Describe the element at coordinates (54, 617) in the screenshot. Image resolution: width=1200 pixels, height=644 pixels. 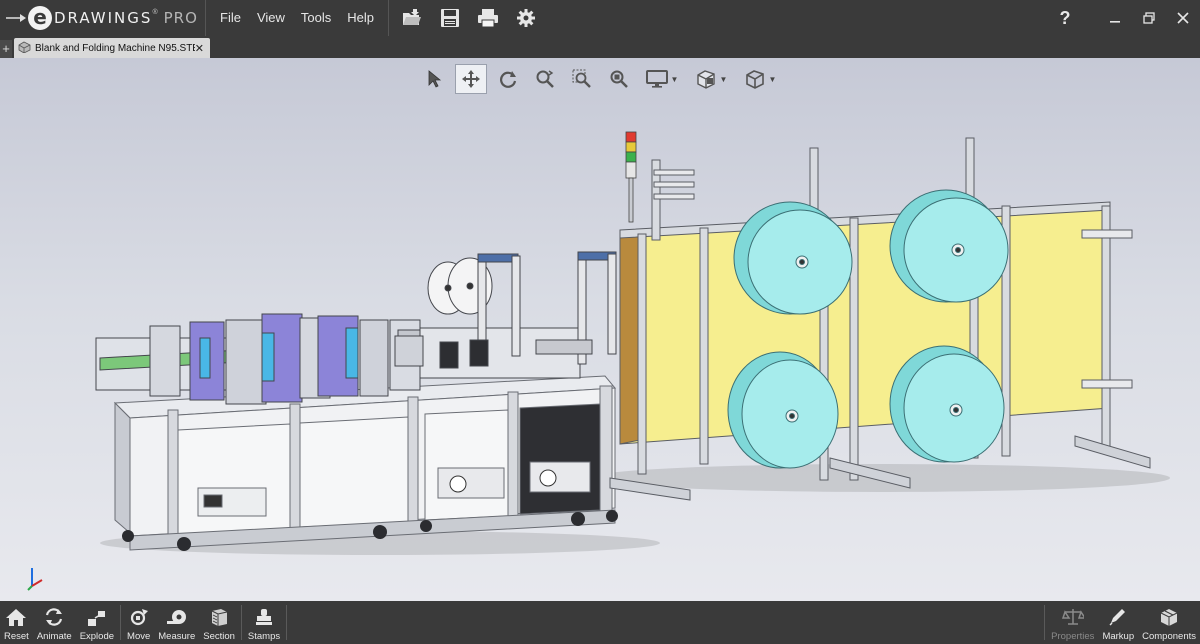
I see `animate-icon` at that location.